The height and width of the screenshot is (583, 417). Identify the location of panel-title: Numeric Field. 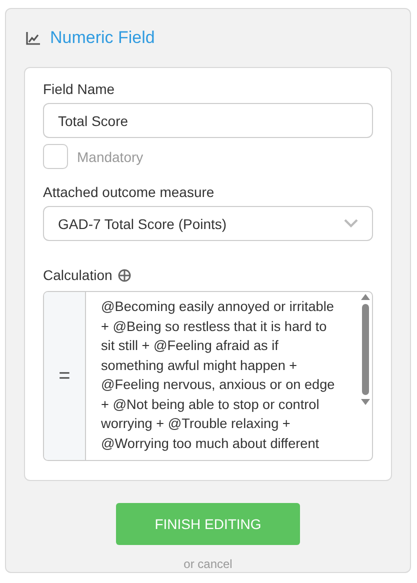
(102, 38).